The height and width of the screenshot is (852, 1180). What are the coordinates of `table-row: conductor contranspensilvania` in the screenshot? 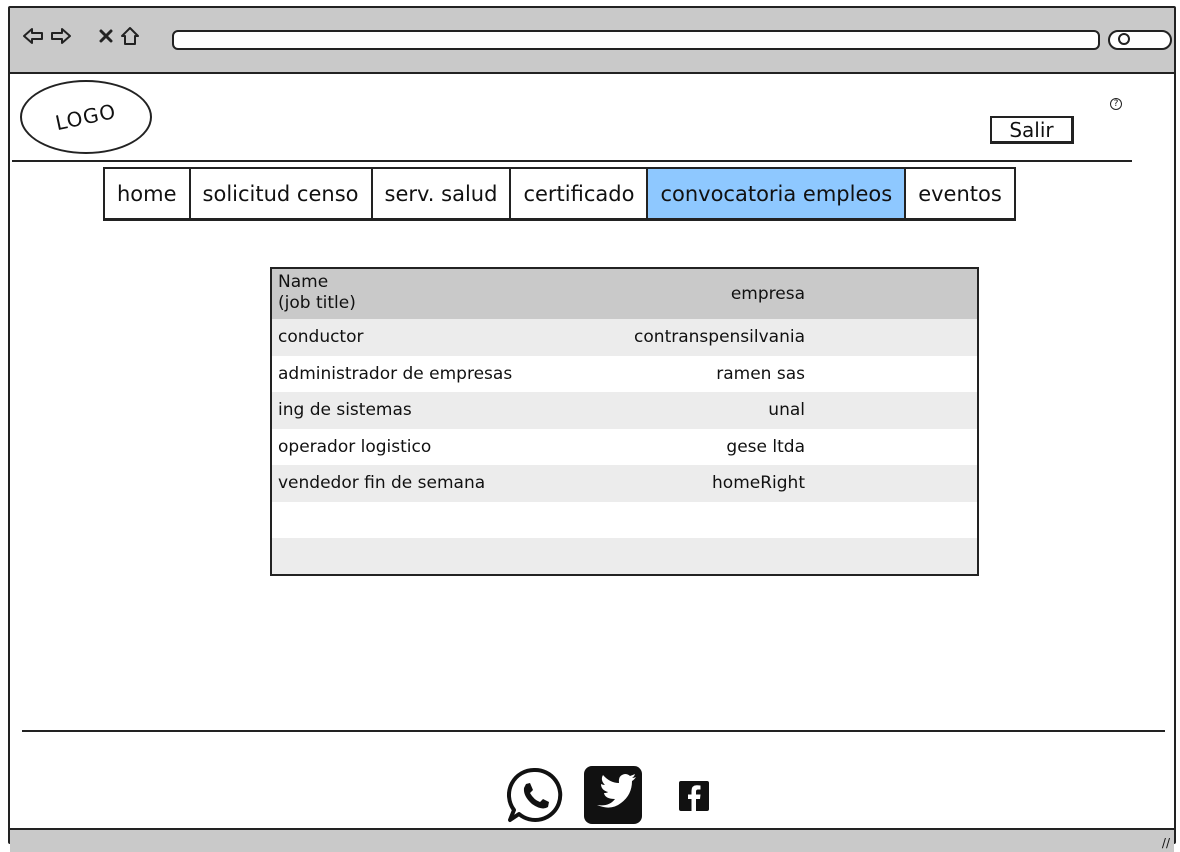 It's located at (624, 337).